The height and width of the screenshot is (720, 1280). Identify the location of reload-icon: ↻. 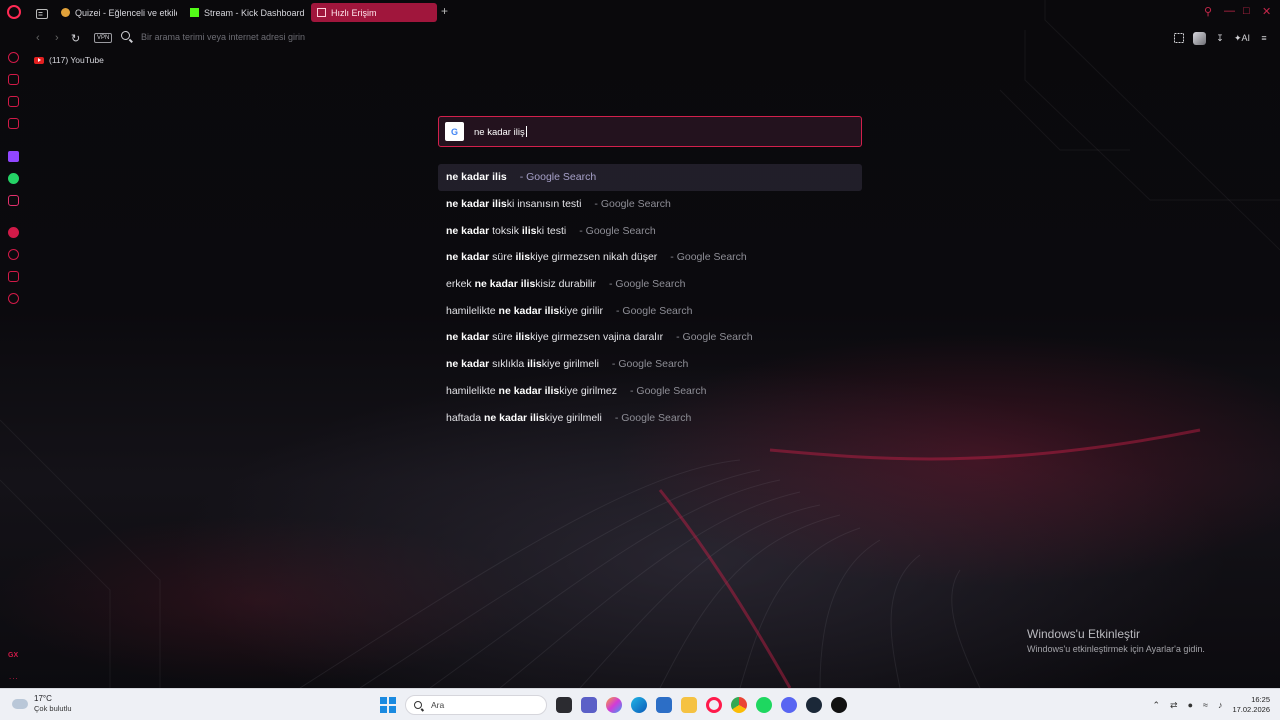
(75, 38).